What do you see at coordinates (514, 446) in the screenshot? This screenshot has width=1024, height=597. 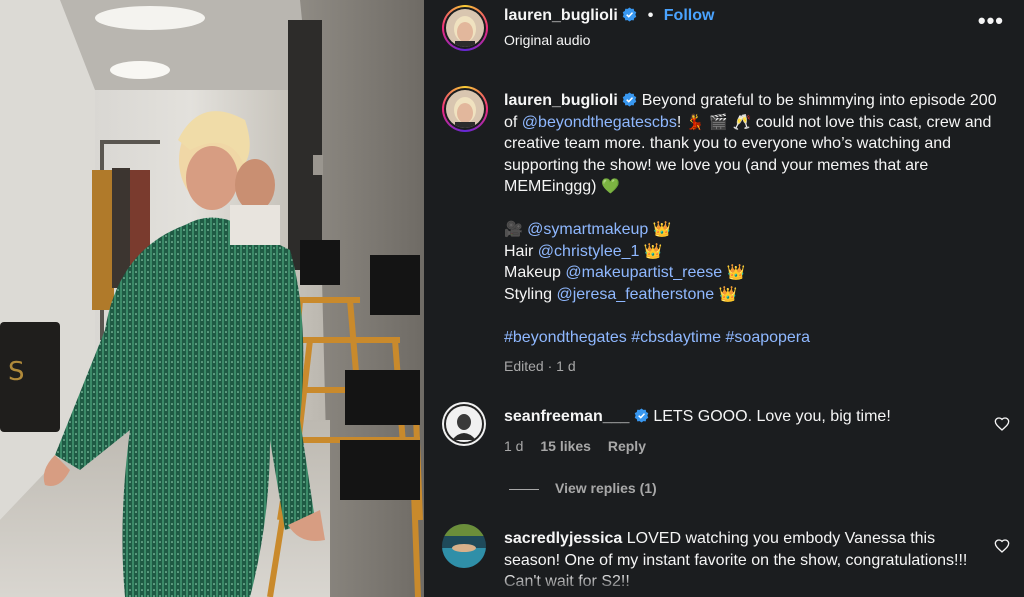 I see `comment-time: 1 d` at bounding box center [514, 446].